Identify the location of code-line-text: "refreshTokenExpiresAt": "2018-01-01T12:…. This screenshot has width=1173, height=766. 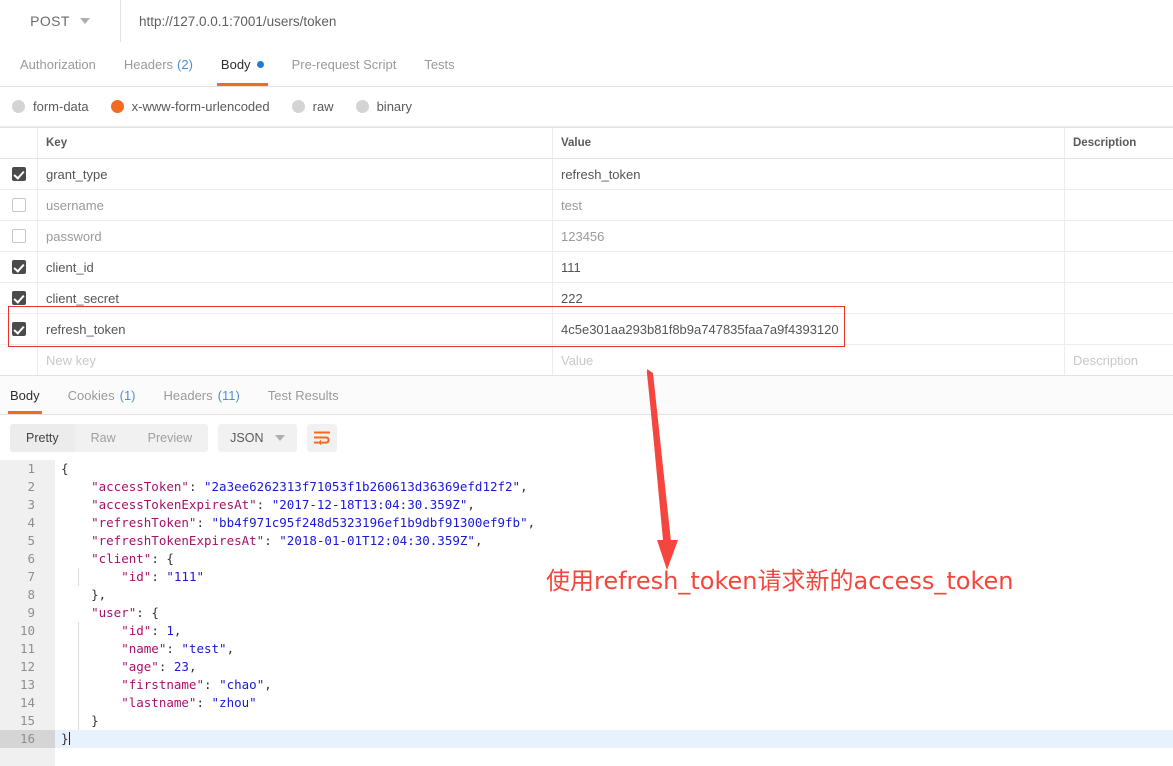
(614, 541).